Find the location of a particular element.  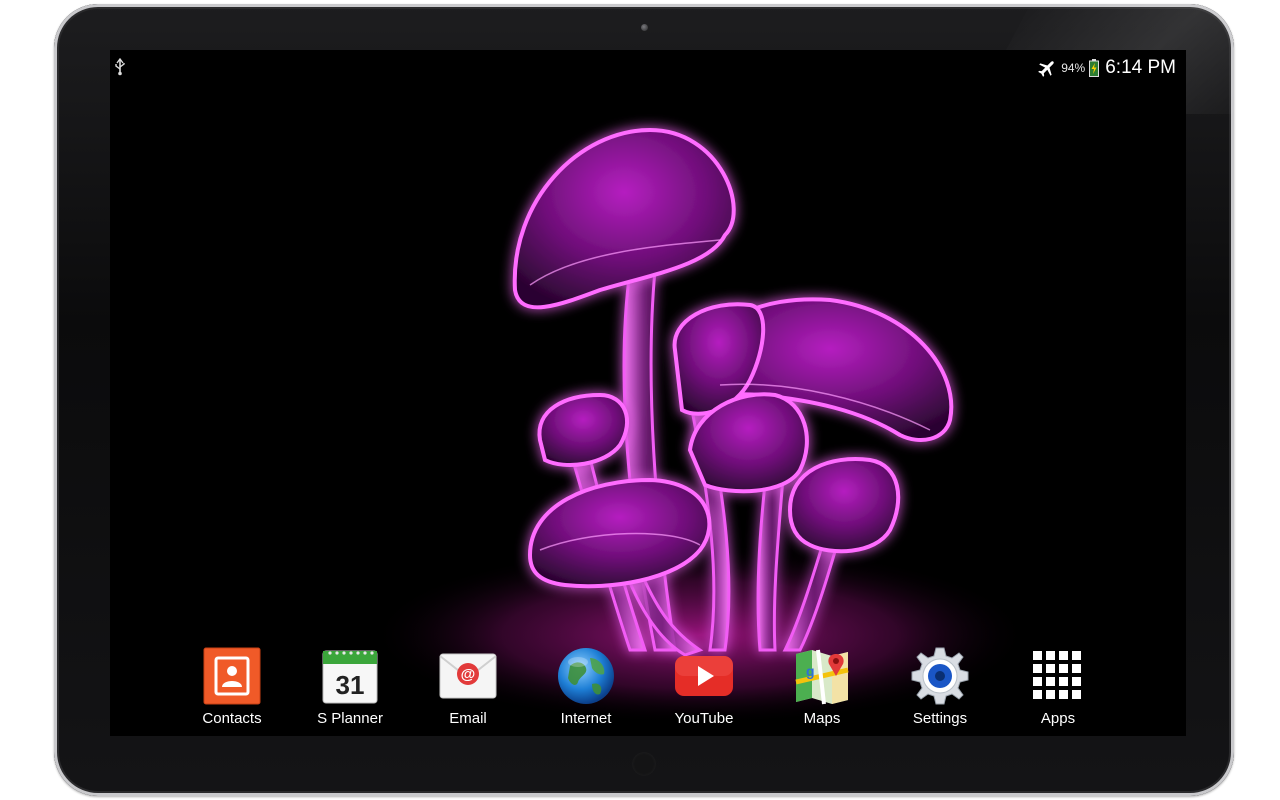

app-youtube: YouTube is located at coordinates (704, 689).